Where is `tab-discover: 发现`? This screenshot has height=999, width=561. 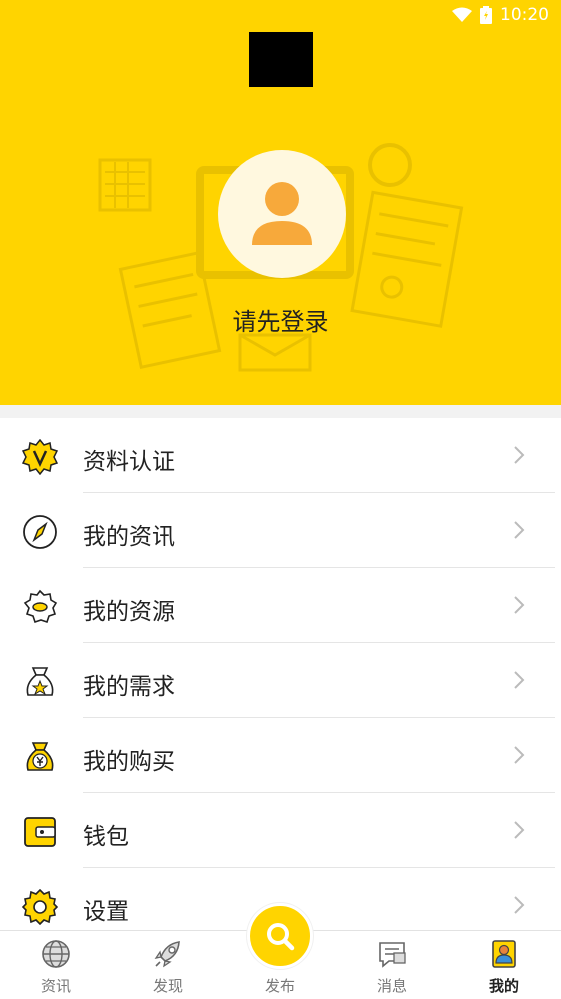 tab-discover: 发现 is located at coordinates (168, 965).